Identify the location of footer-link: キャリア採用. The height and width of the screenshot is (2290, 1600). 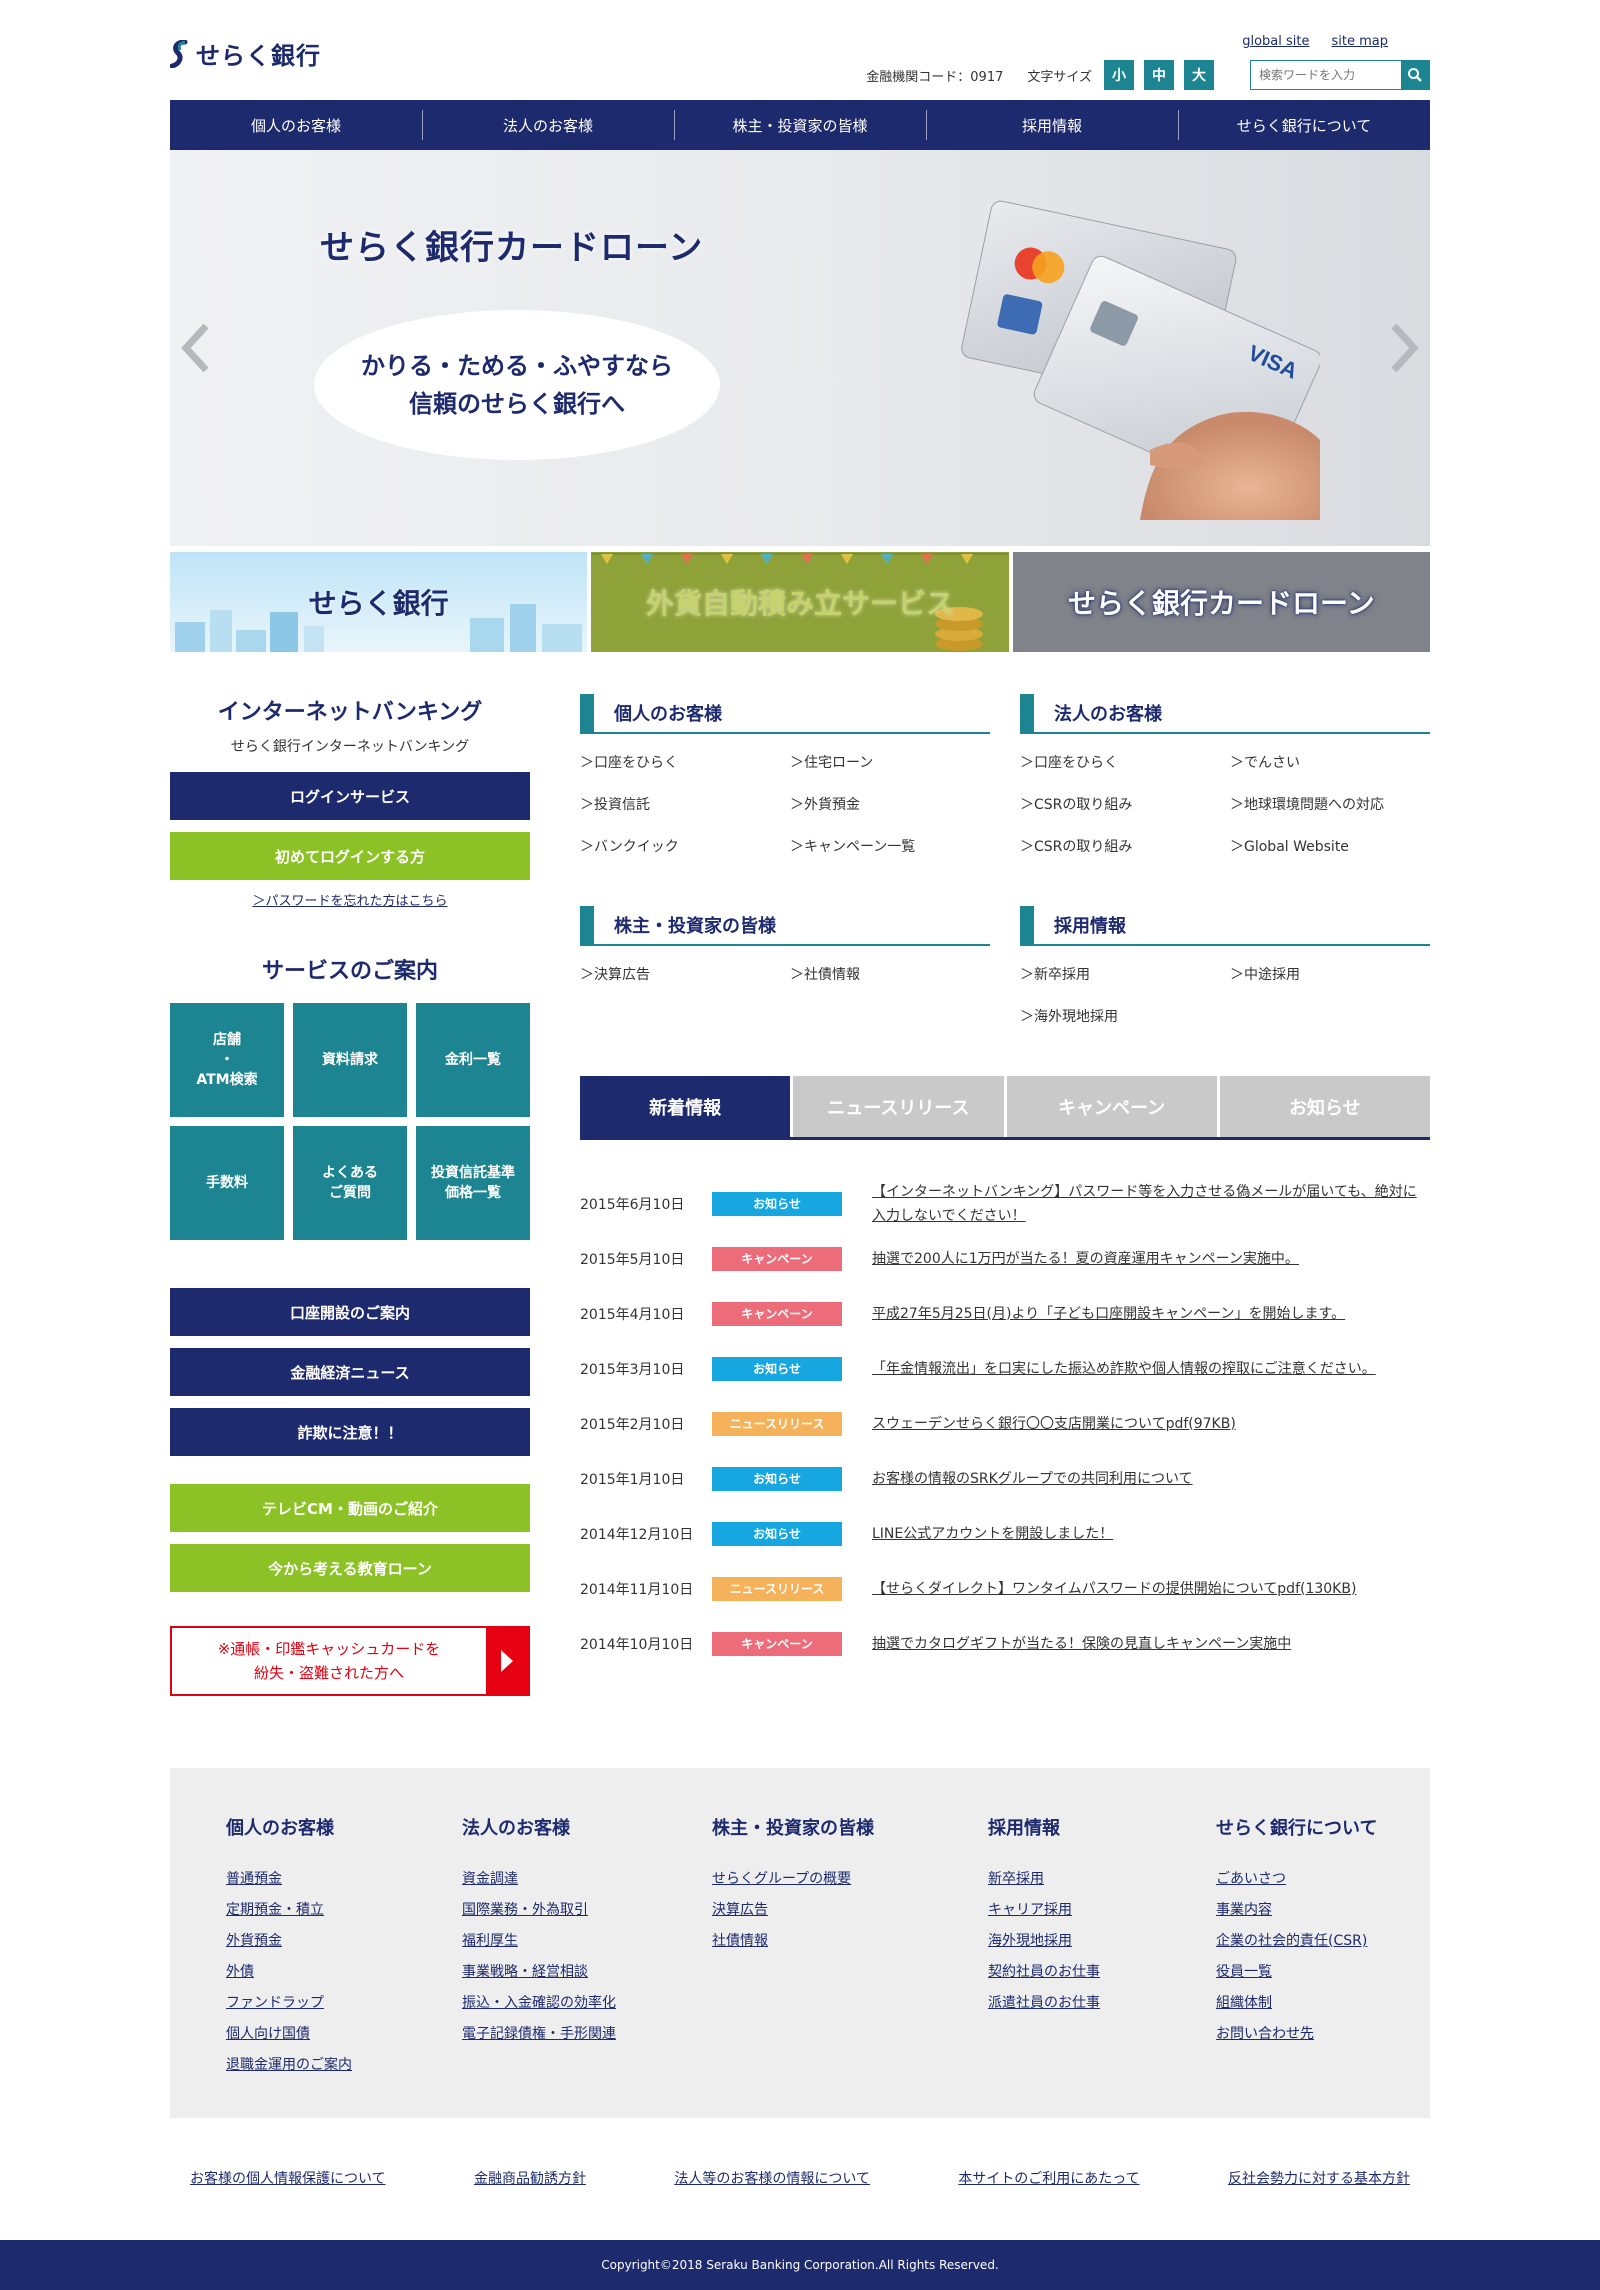
(1102, 1909).